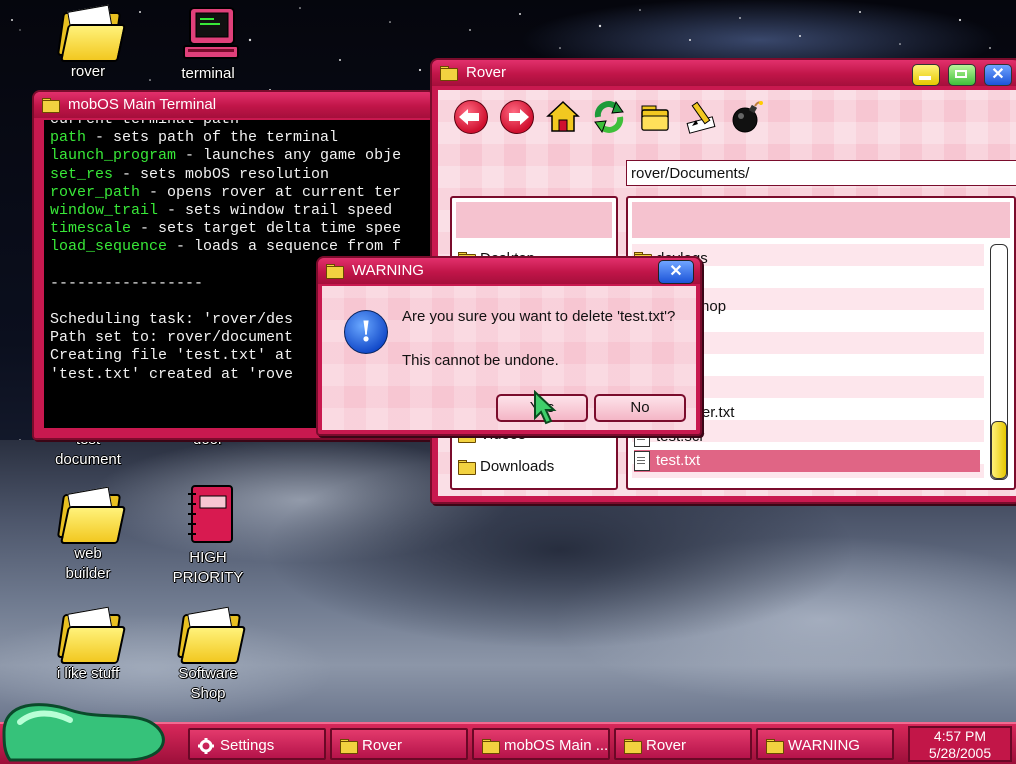 The image size is (1016, 764). Describe the element at coordinates (960, 736) in the screenshot. I see `clock-time: 4:57 PM` at that location.